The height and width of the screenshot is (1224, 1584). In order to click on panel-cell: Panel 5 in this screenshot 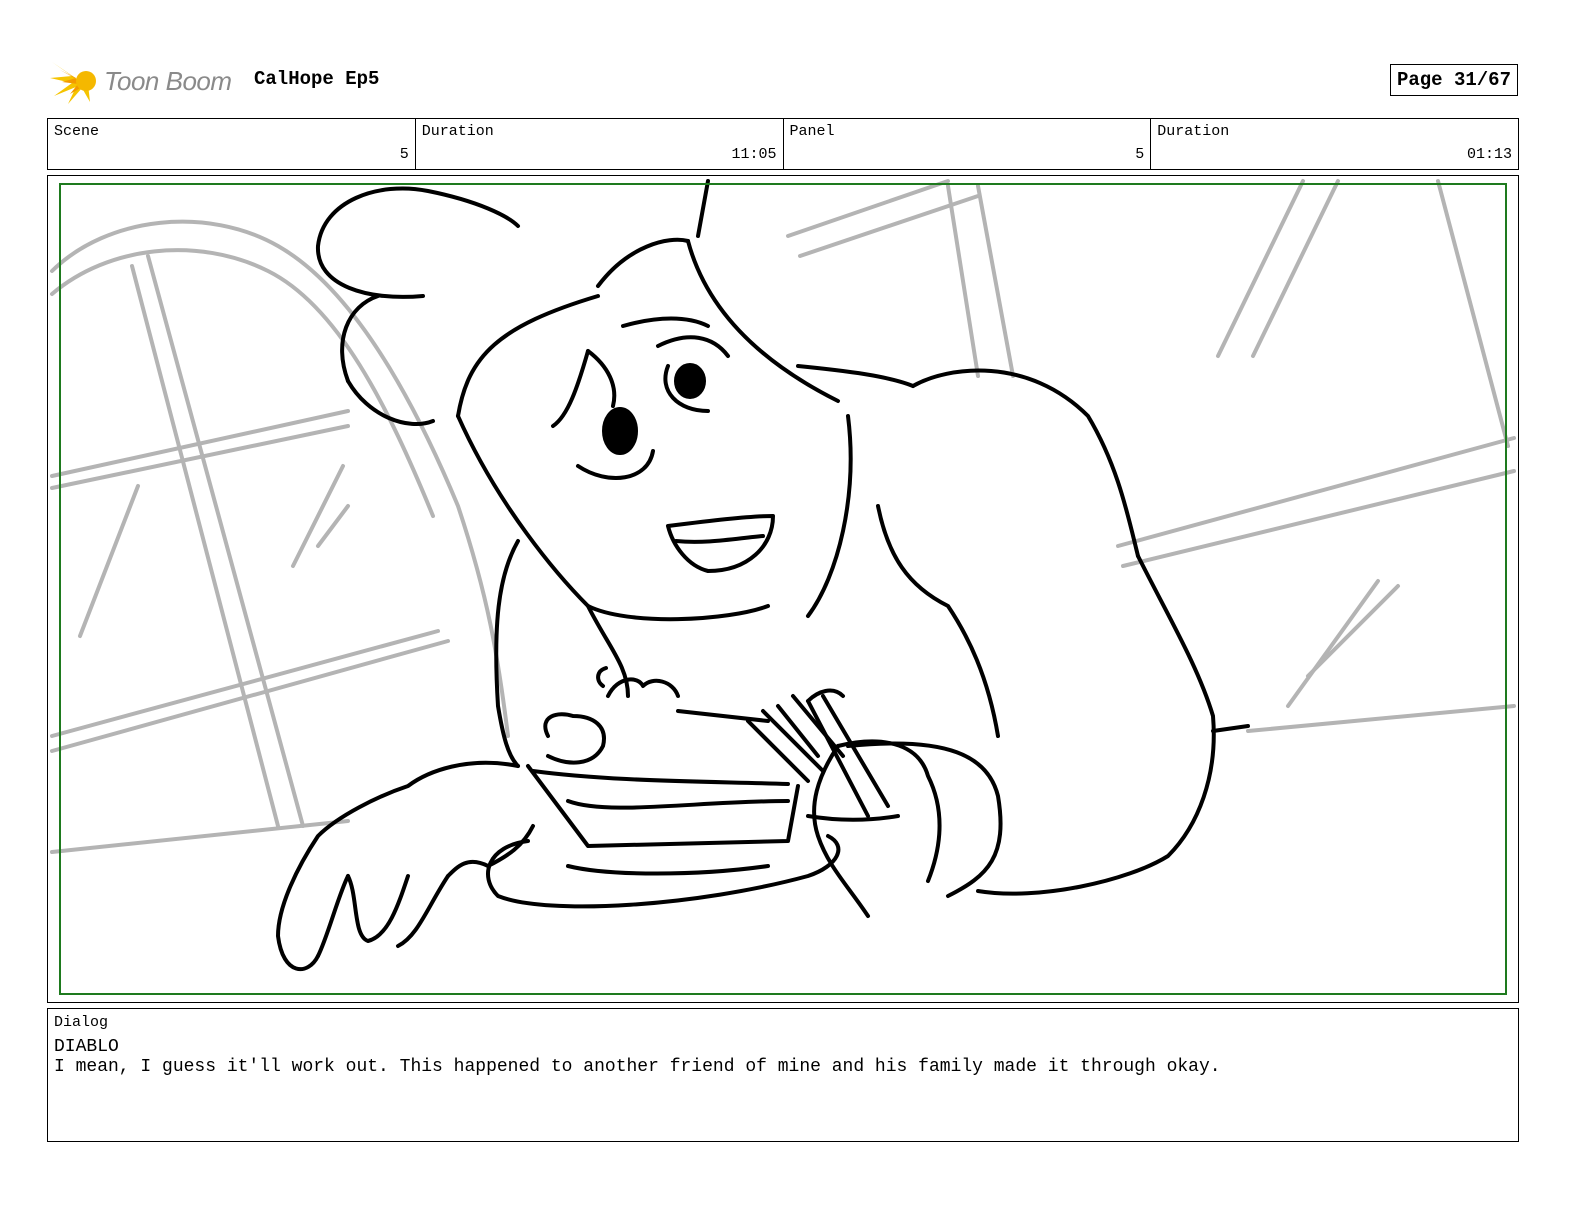, I will do `click(968, 144)`.